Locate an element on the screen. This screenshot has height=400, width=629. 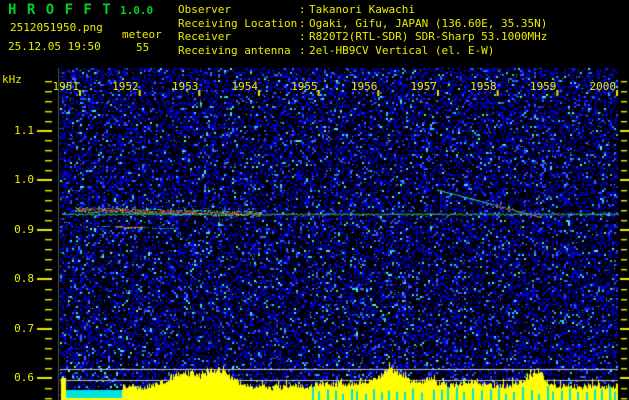
time-tick-label: 1955 is located at coordinates (304, 86).